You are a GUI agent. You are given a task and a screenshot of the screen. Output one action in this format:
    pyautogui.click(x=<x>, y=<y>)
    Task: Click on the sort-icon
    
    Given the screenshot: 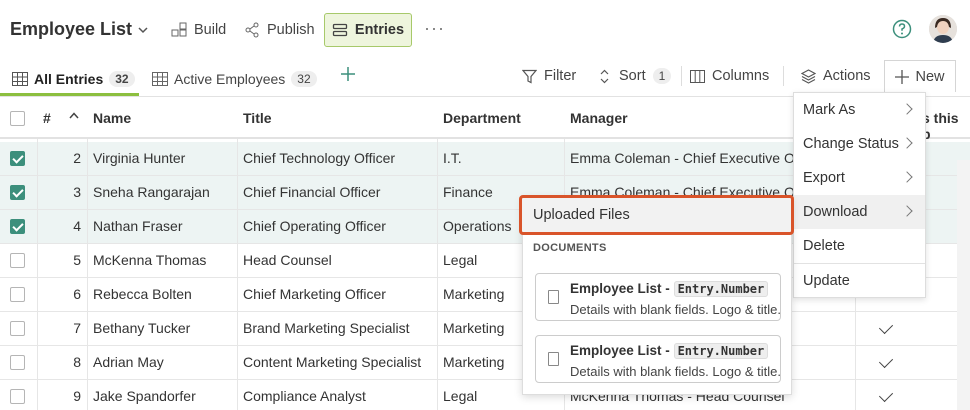 What is the action you would take?
    pyautogui.click(x=604, y=76)
    